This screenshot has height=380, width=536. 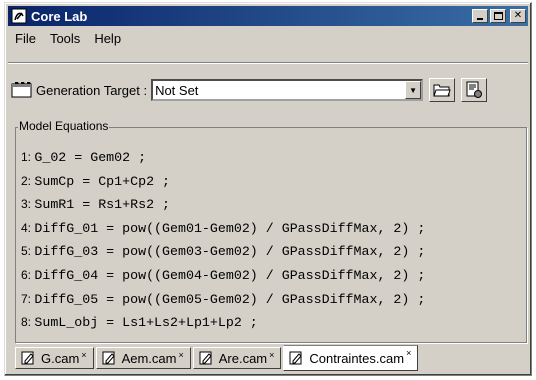 What do you see at coordinates (102, 205) in the screenshot?
I see `equation-code: SumR1 = Rs1+Rs2 ;` at bounding box center [102, 205].